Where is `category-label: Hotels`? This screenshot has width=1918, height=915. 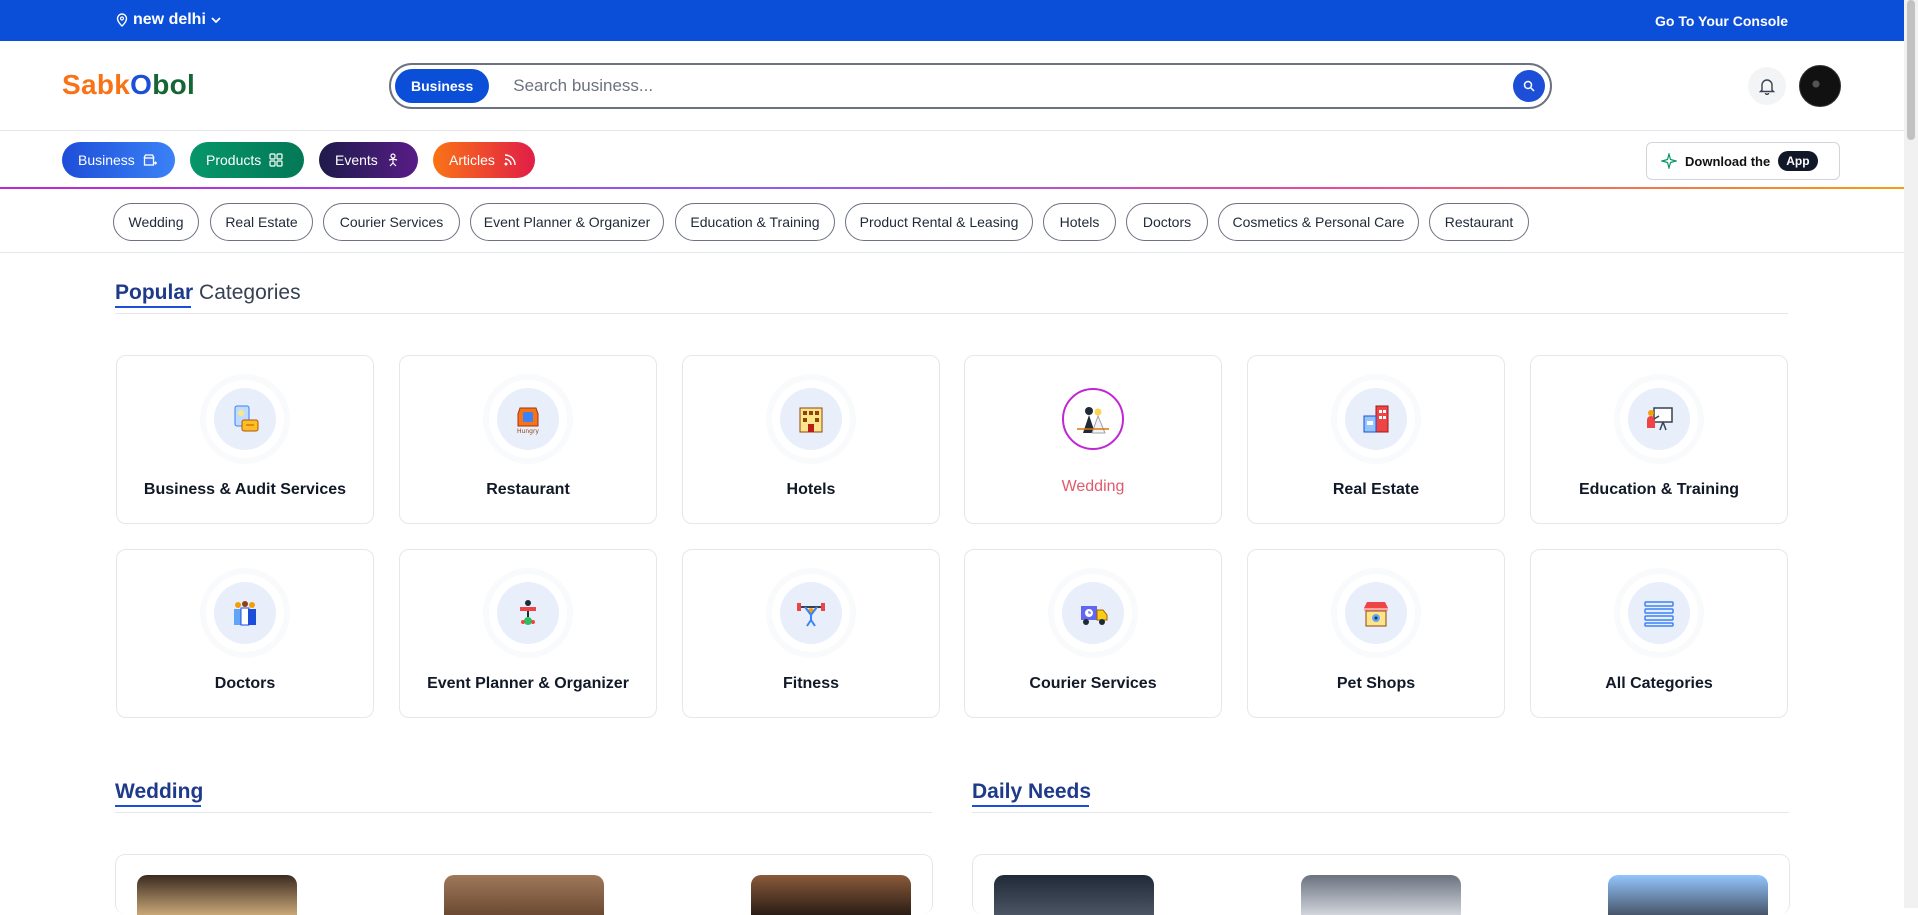 category-label: Hotels is located at coordinates (811, 489).